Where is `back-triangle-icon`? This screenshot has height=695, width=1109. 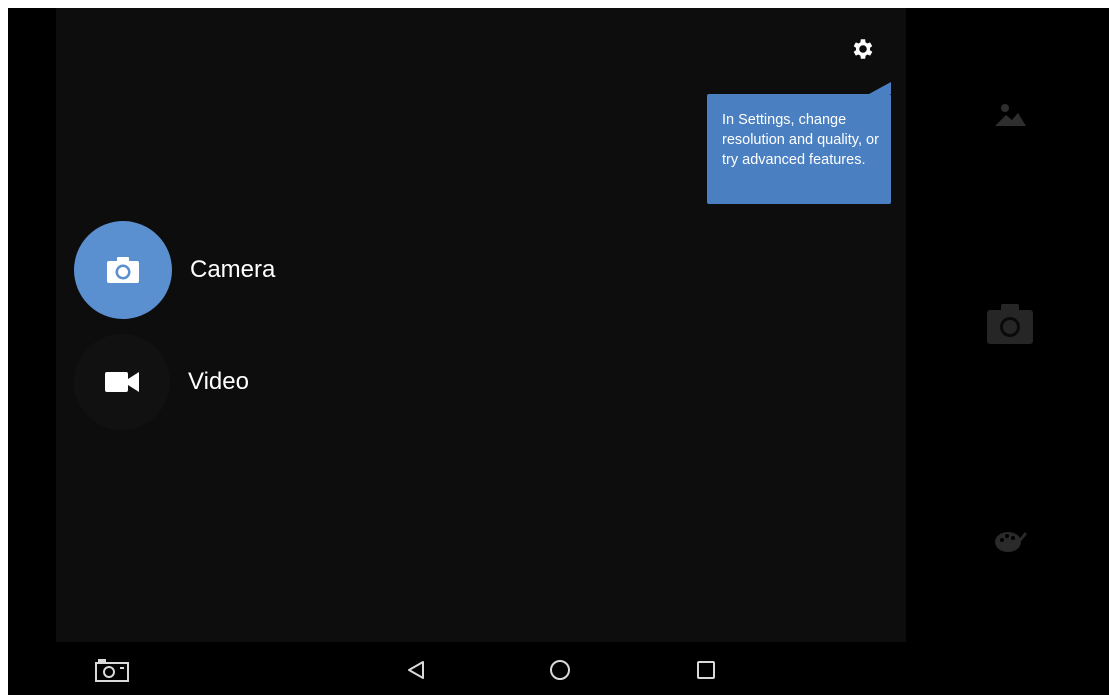
back-triangle-icon is located at coordinates (416, 670).